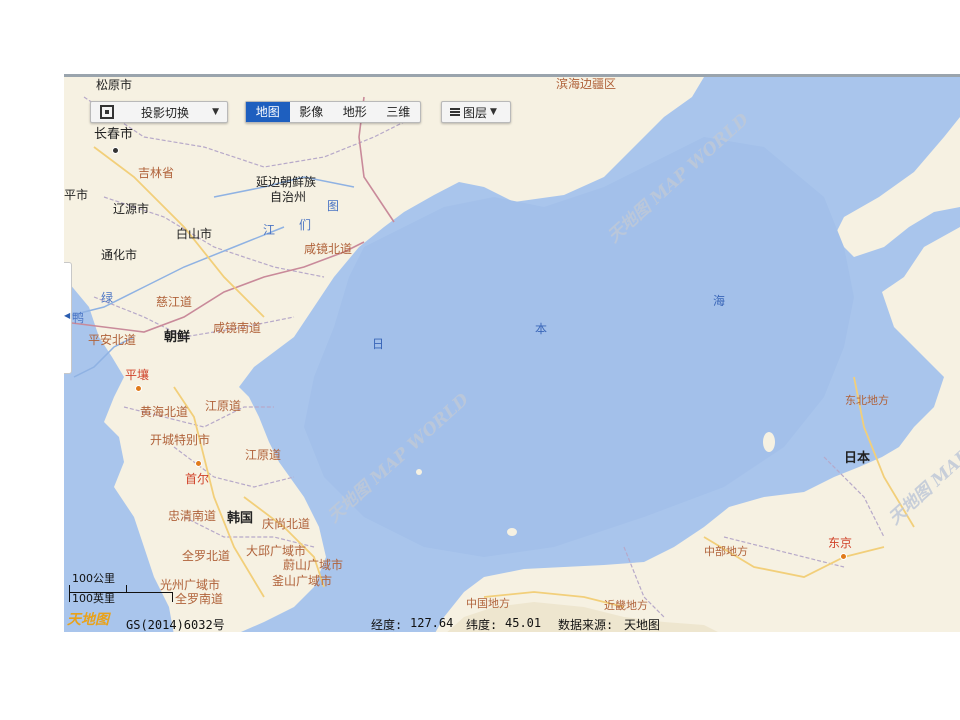 The image size is (960, 720). What do you see at coordinates (541, 329) in the screenshot?
I see `label-sea-ben: 本` at bounding box center [541, 329].